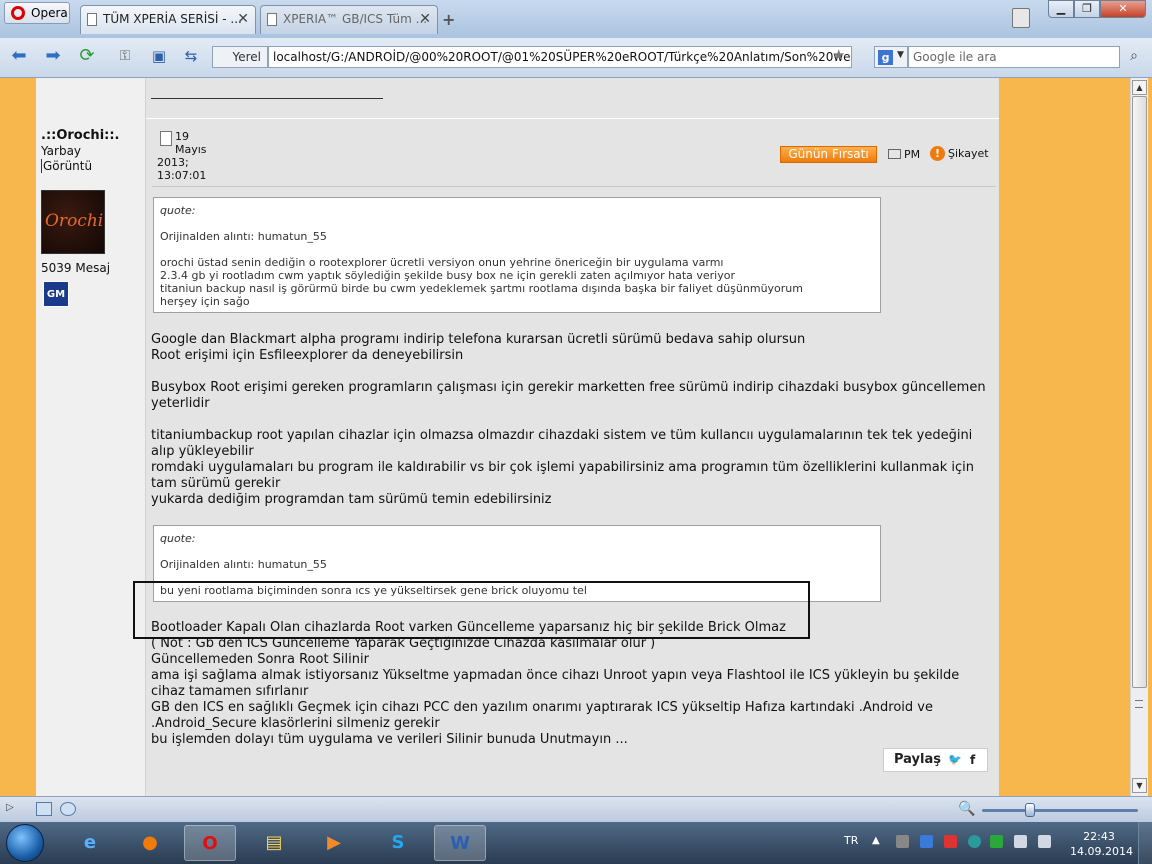 The width and height of the screenshot is (1152, 864). Describe the element at coordinates (1139, 87) in the screenshot. I see `scroll-up-icon: ▲` at that location.